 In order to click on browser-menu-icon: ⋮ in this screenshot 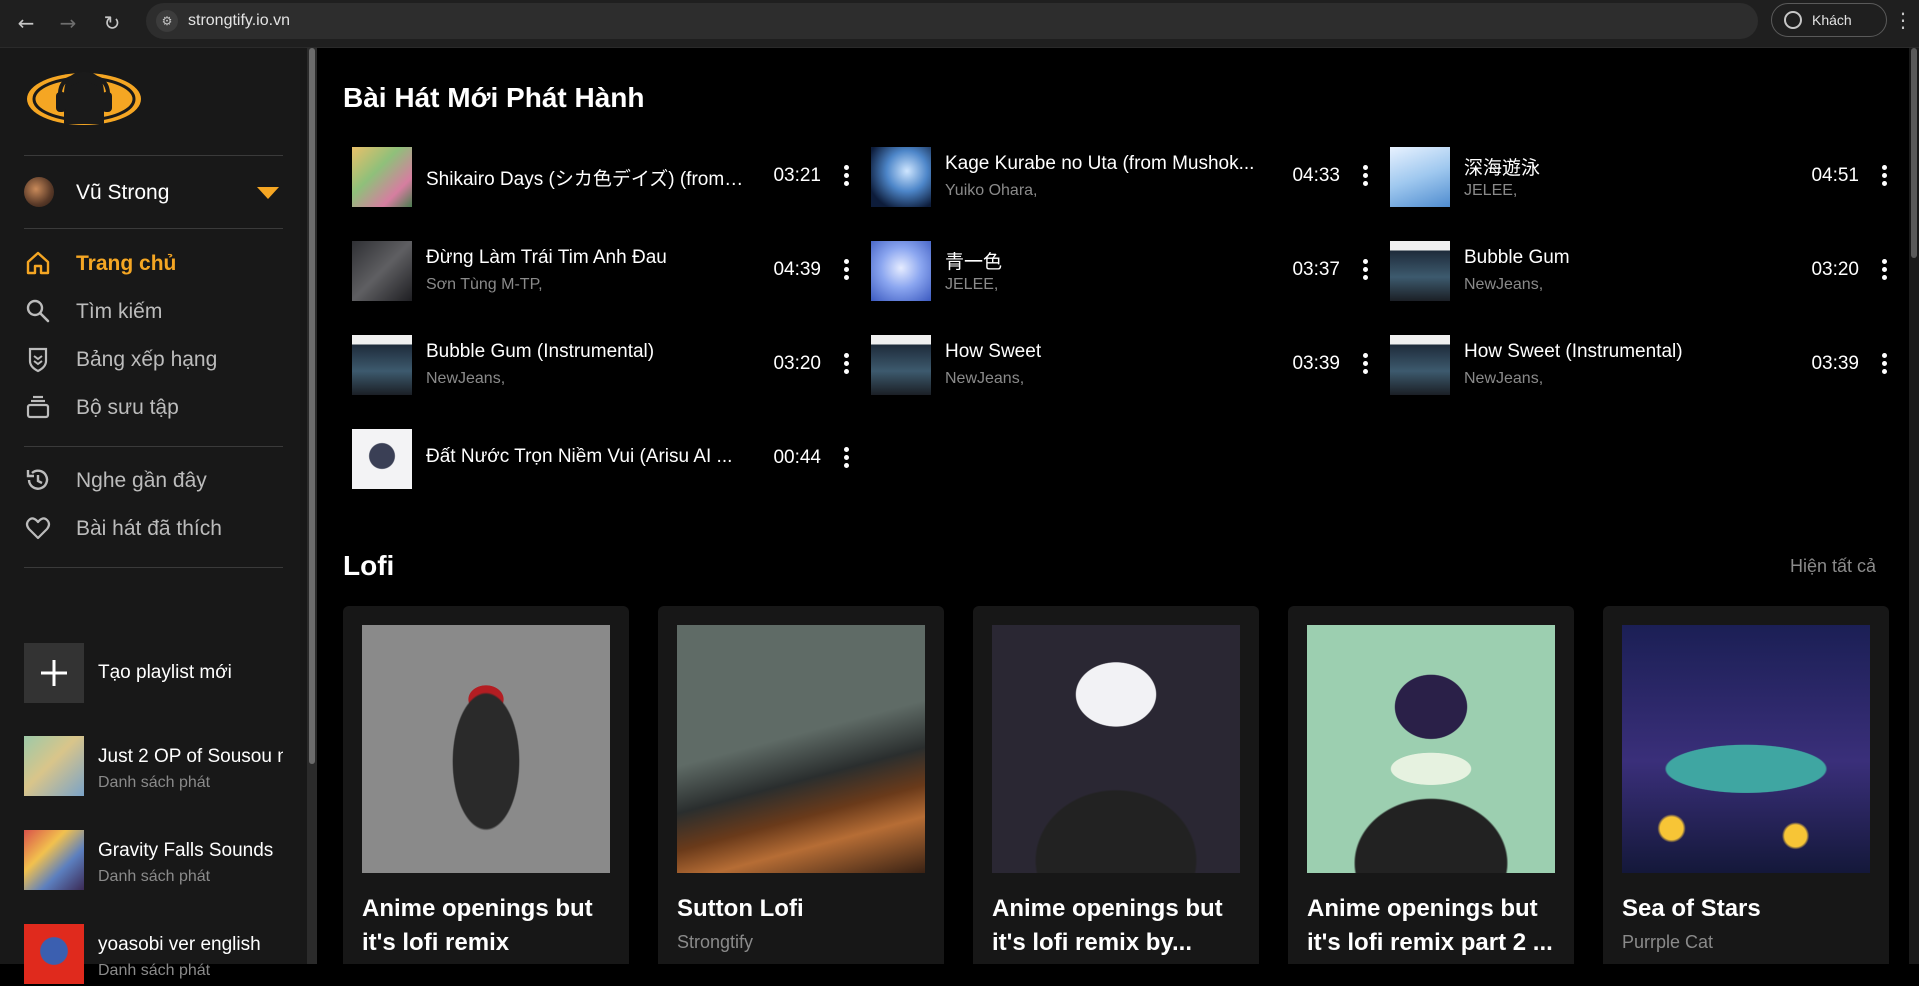, I will do `click(1903, 20)`.